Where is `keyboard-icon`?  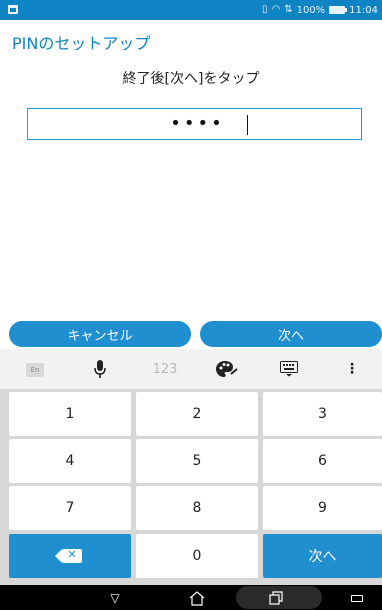 keyboard-icon is located at coordinates (289, 369).